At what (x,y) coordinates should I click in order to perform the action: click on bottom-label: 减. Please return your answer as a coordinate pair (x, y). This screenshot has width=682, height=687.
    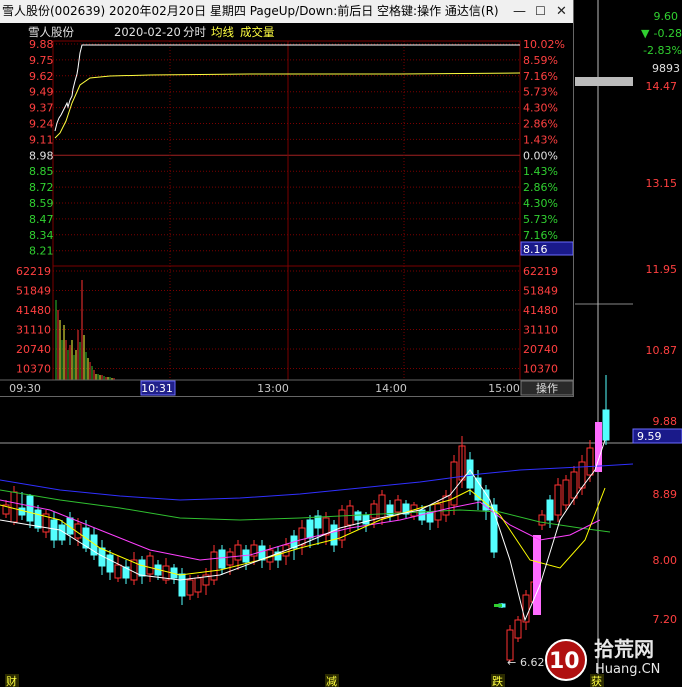
    Looking at the image, I should click on (331, 681).